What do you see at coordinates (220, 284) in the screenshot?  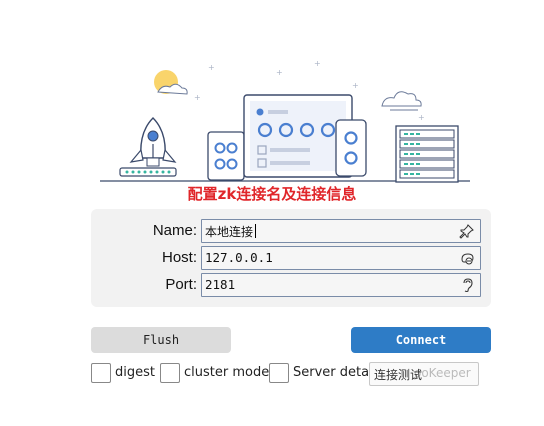 I see `port-value: 2181` at bounding box center [220, 284].